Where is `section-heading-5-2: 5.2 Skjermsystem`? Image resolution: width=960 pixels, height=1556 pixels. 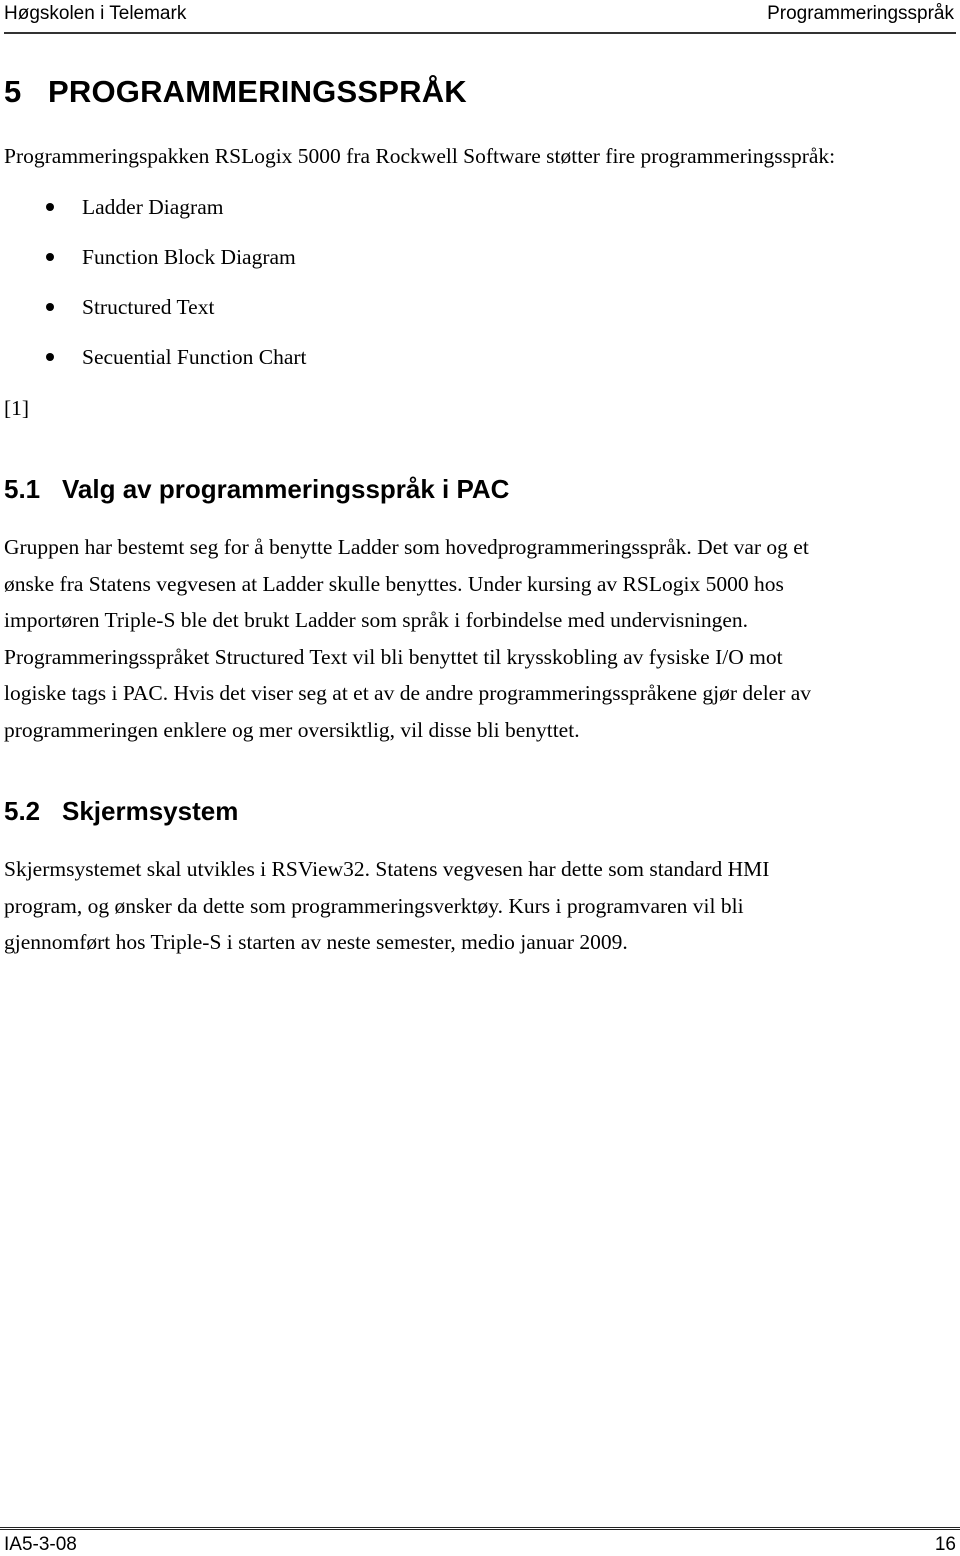 section-heading-5-2: 5.2 Skjermsystem is located at coordinates (121, 811).